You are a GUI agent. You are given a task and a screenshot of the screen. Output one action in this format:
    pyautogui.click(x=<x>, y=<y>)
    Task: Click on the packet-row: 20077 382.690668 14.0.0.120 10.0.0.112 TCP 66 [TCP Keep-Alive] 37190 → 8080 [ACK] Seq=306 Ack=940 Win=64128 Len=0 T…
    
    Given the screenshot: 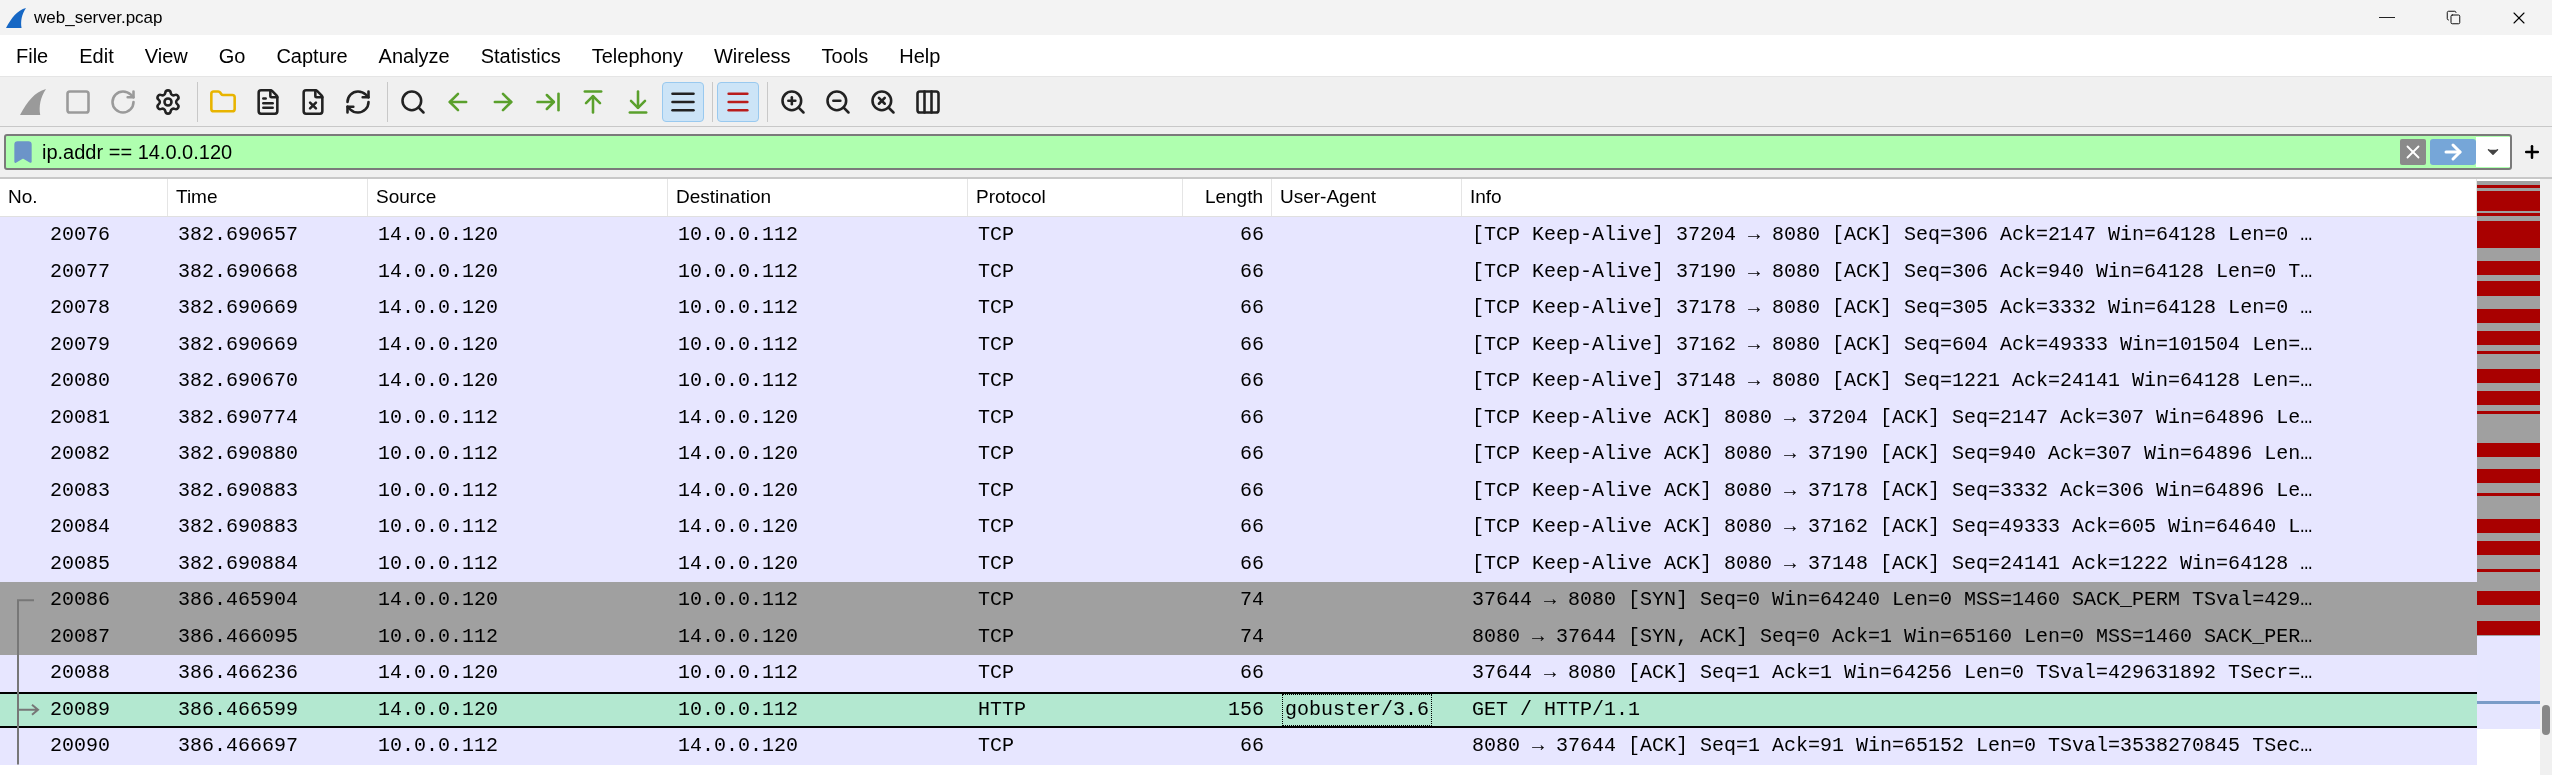 What is the action you would take?
    pyautogui.click(x=1238, y=271)
    